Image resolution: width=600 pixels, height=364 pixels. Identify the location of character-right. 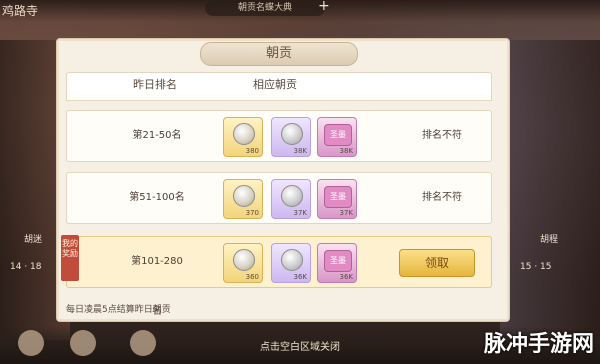
(550, 190).